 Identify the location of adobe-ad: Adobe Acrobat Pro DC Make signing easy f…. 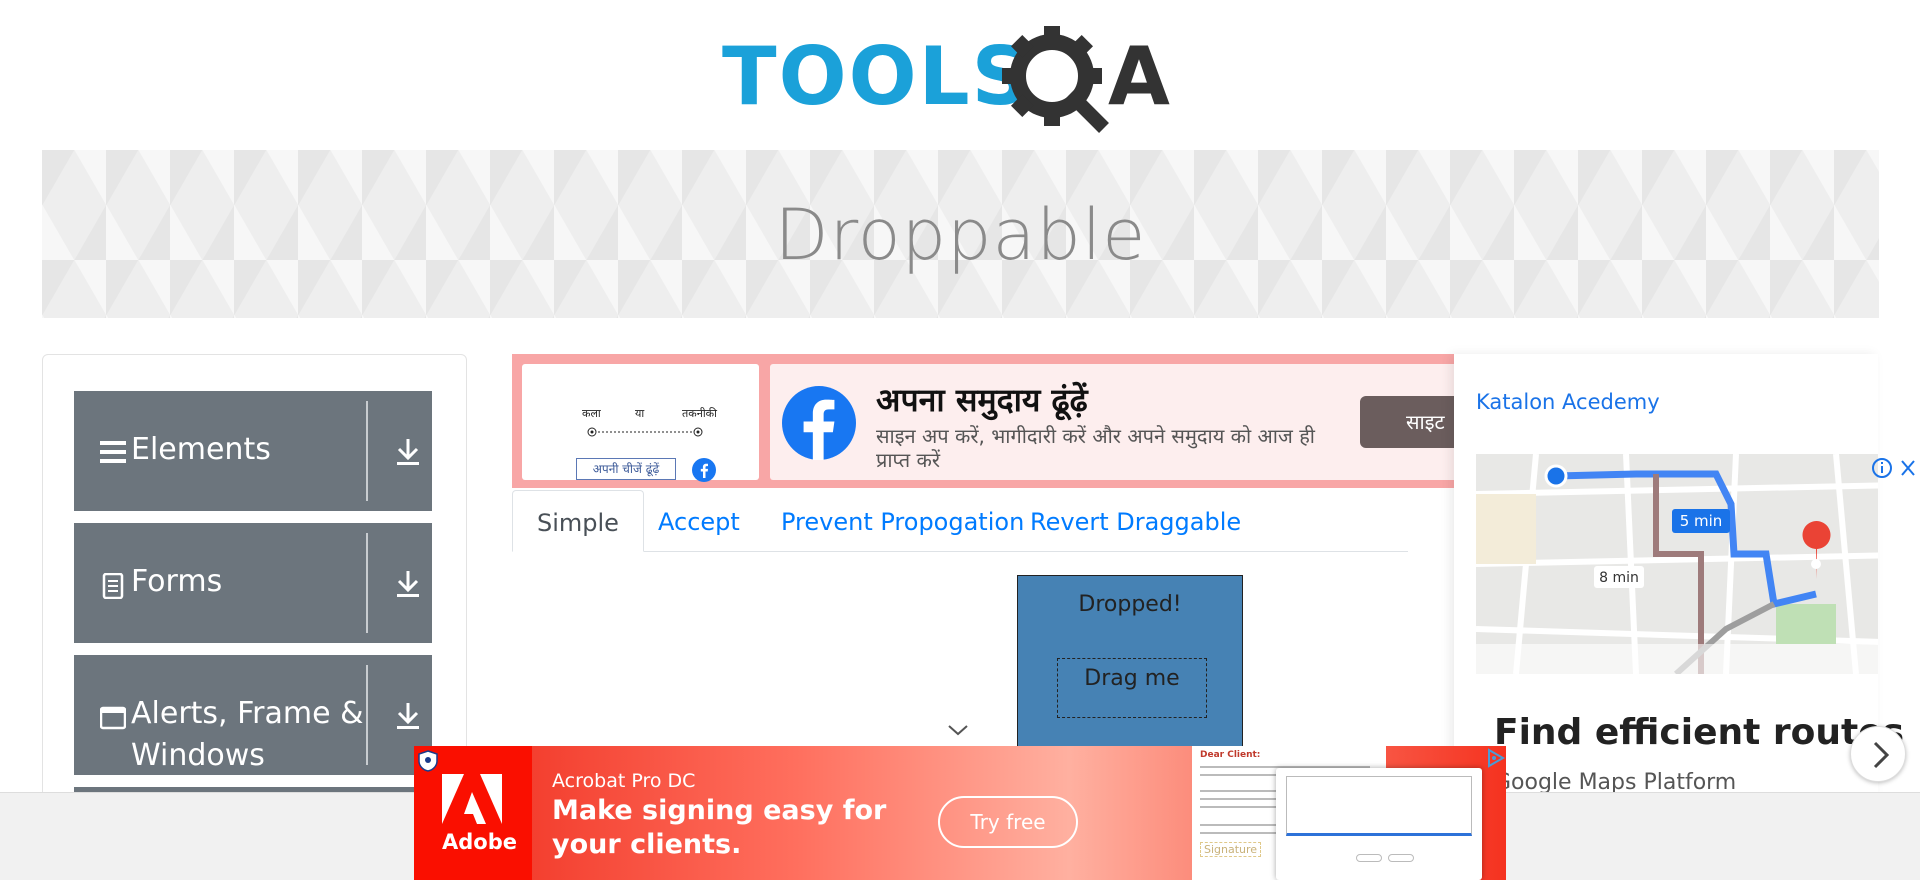
(960, 813).